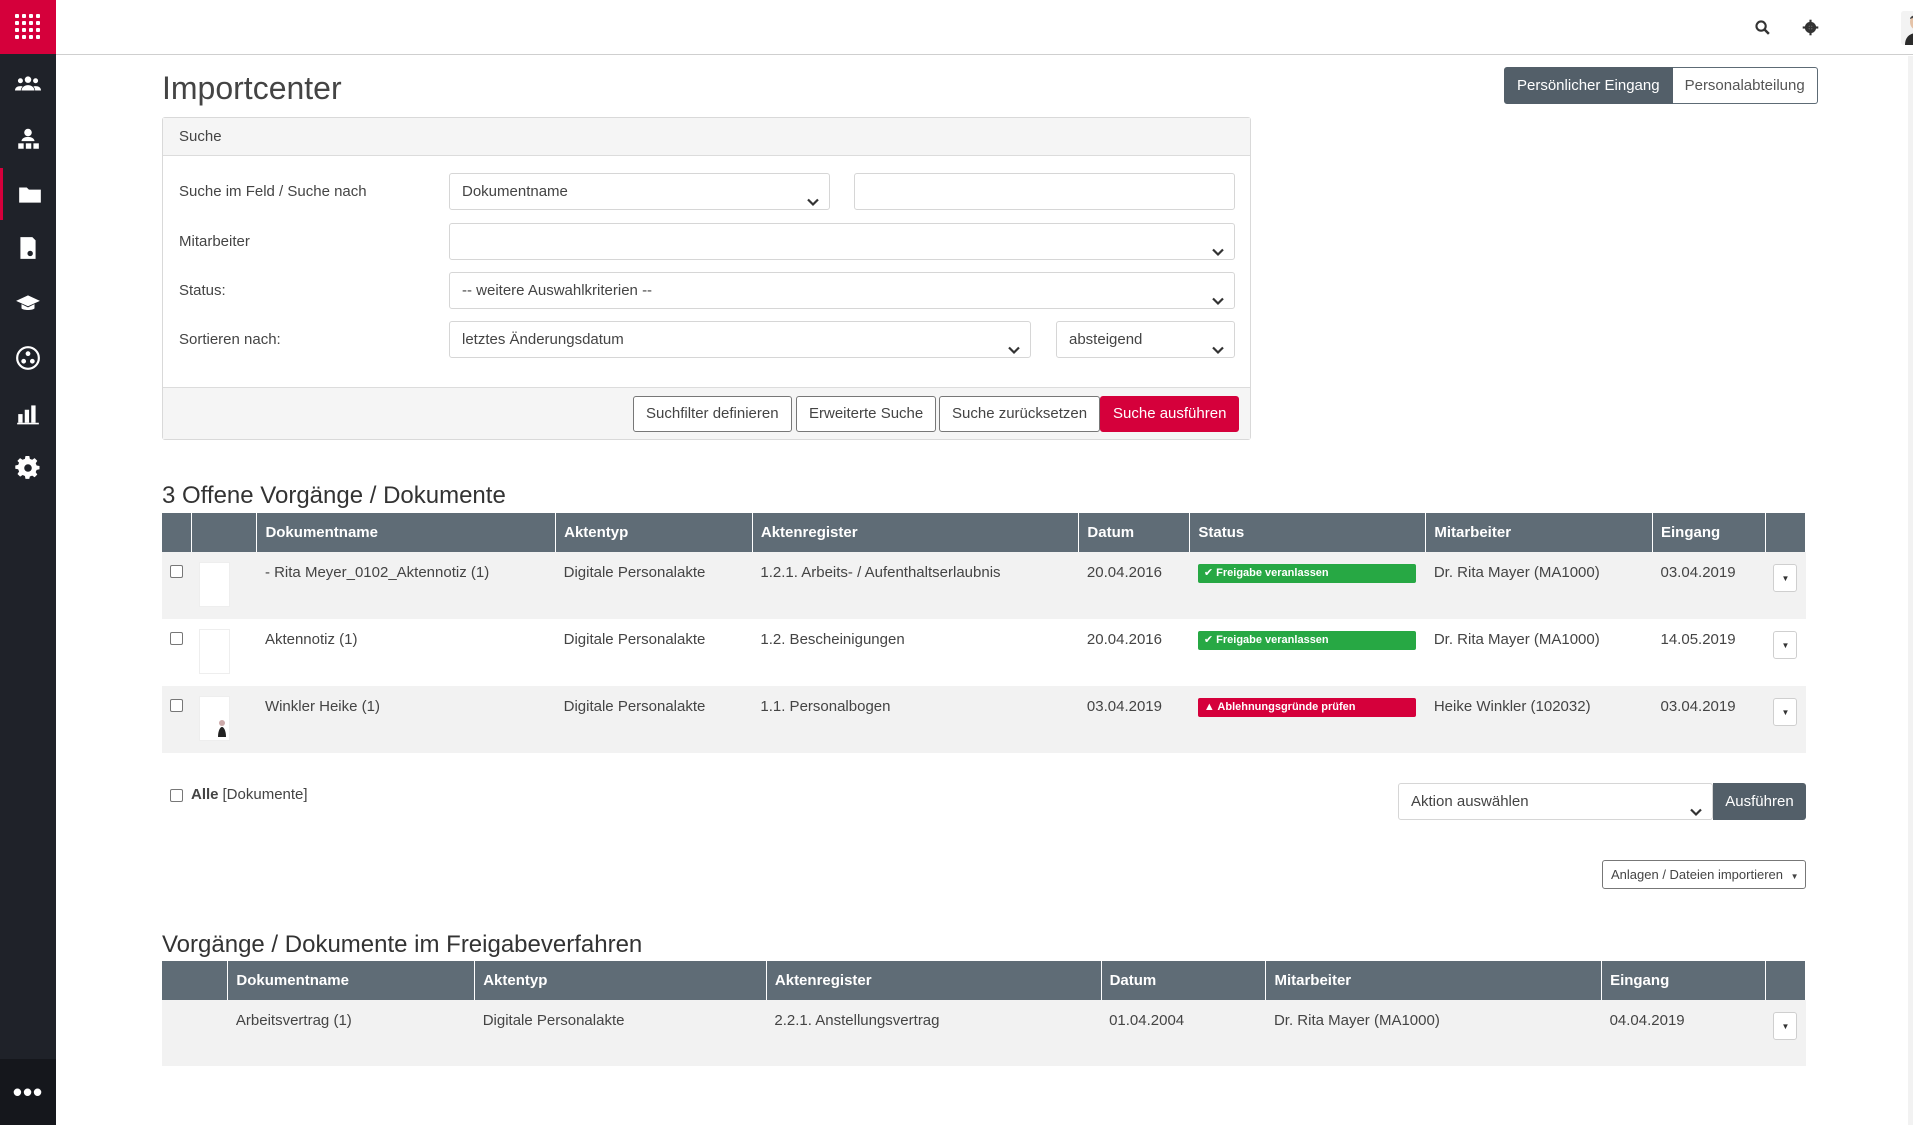 Image resolution: width=1913 pixels, height=1125 pixels. Describe the element at coordinates (28, 139) in the screenshot. I see `sidebar-item-organization` at that location.